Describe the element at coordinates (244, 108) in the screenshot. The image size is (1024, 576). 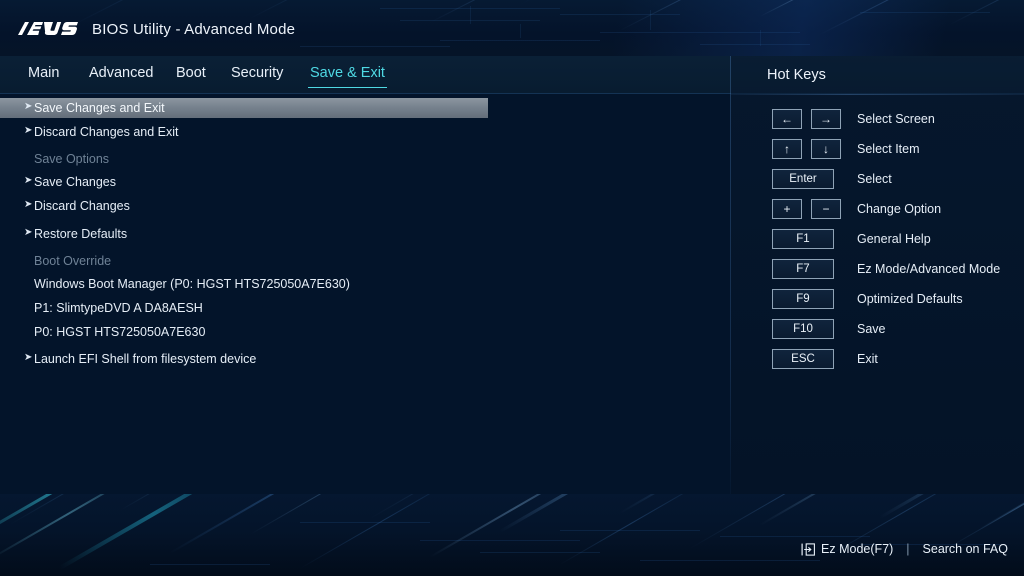
I see `menu-item-save-changes-and-exit: ➤ Save Changes and Exit` at that location.